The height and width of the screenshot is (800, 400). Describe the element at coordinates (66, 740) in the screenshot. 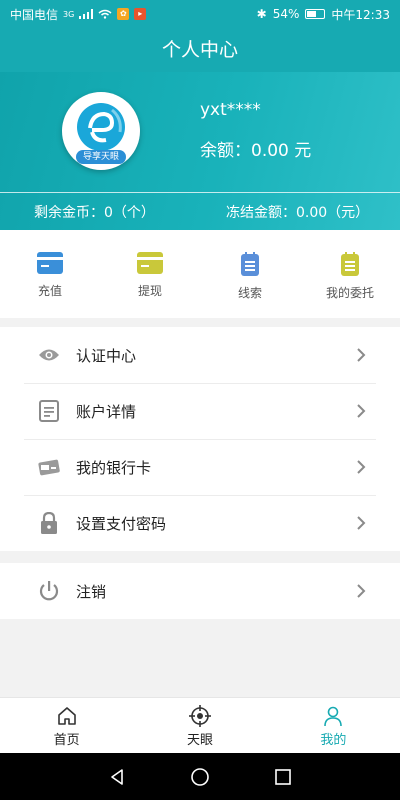

I see `tab-label: 首页` at that location.